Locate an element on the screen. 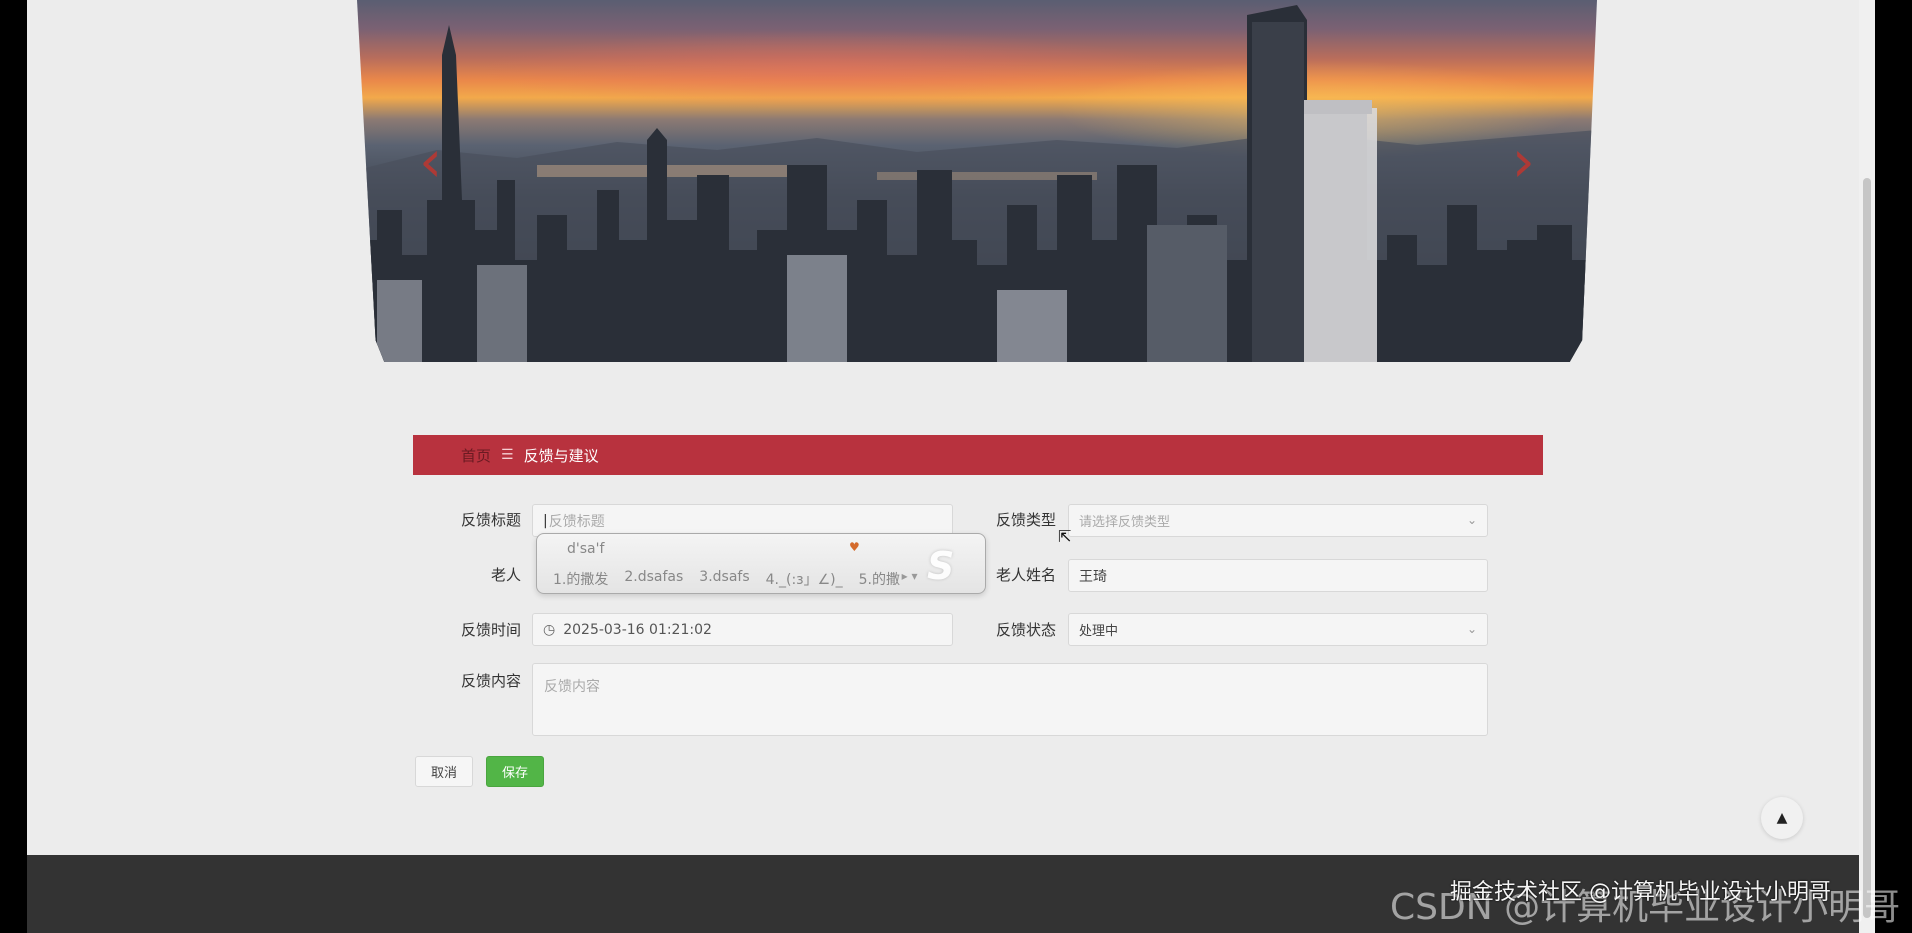 The image size is (1912, 933). breadcrumb-home-link: 首页 is located at coordinates (476, 455).